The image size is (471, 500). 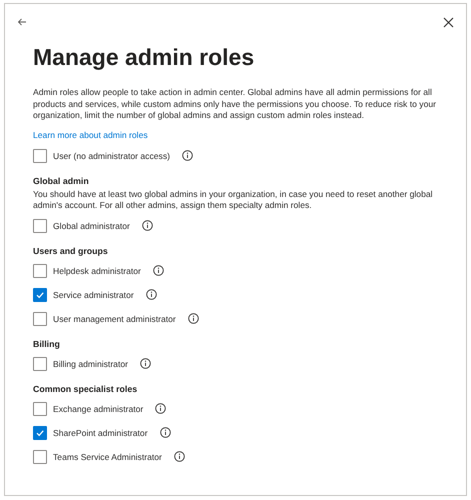 What do you see at coordinates (114, 319) in the screenshot?
I see `checkbox-label: User management administrator` at bounding box center [114, 319].